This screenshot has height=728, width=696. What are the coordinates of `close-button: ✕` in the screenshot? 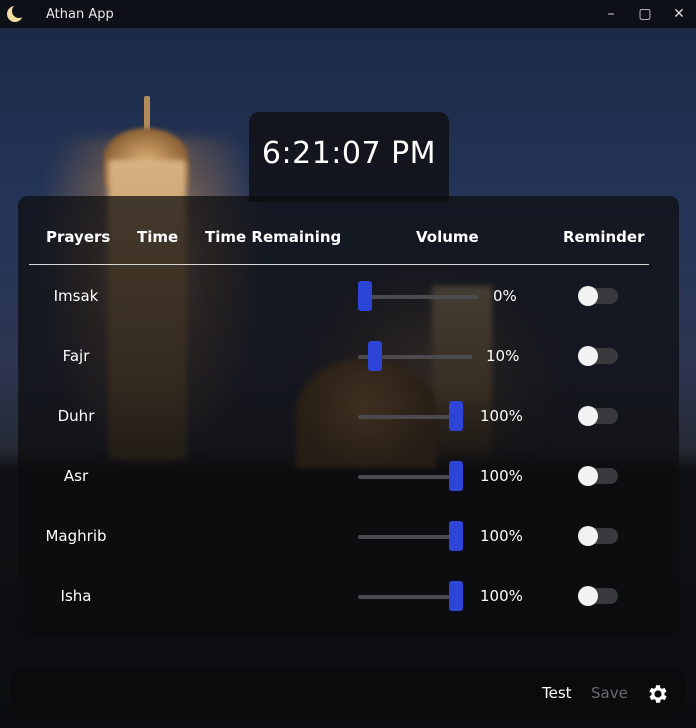 It's located at (679, 14).